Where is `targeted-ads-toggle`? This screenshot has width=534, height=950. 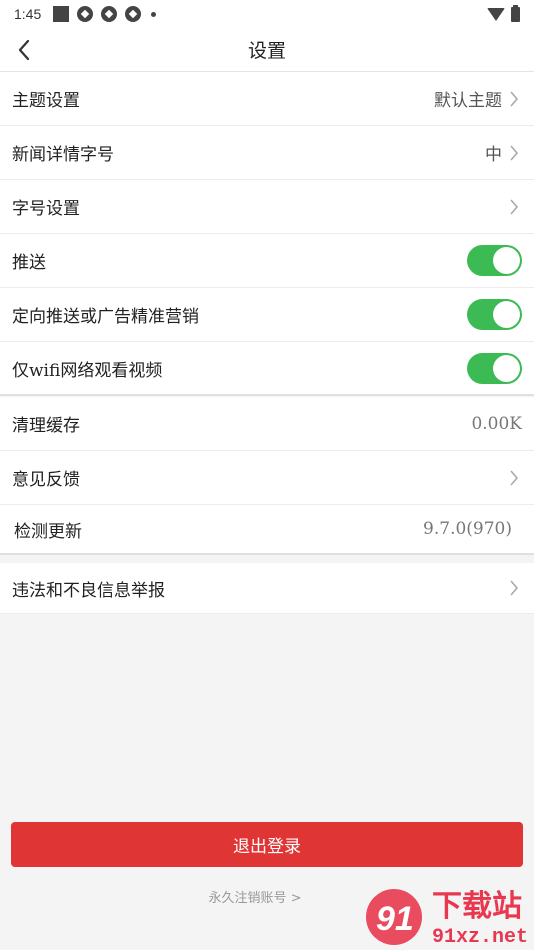 targeted-ads-toggle is located at coordinates (494, 314).